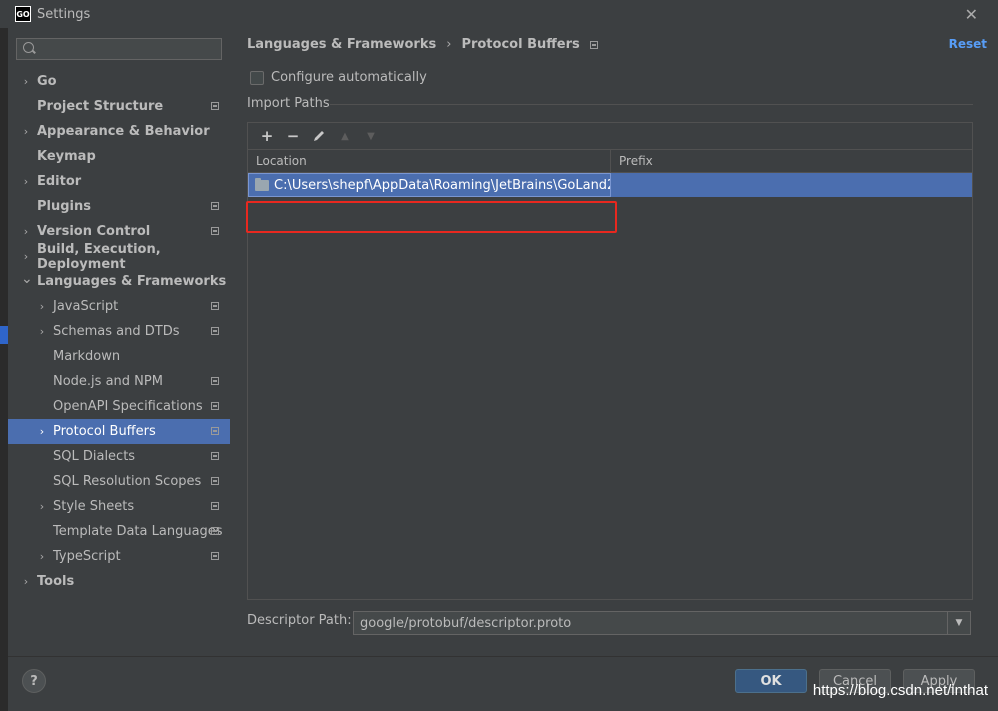  Describe the element at coordinates (293, 136) in the screenshot. I see `remove-icon: −` at that location.